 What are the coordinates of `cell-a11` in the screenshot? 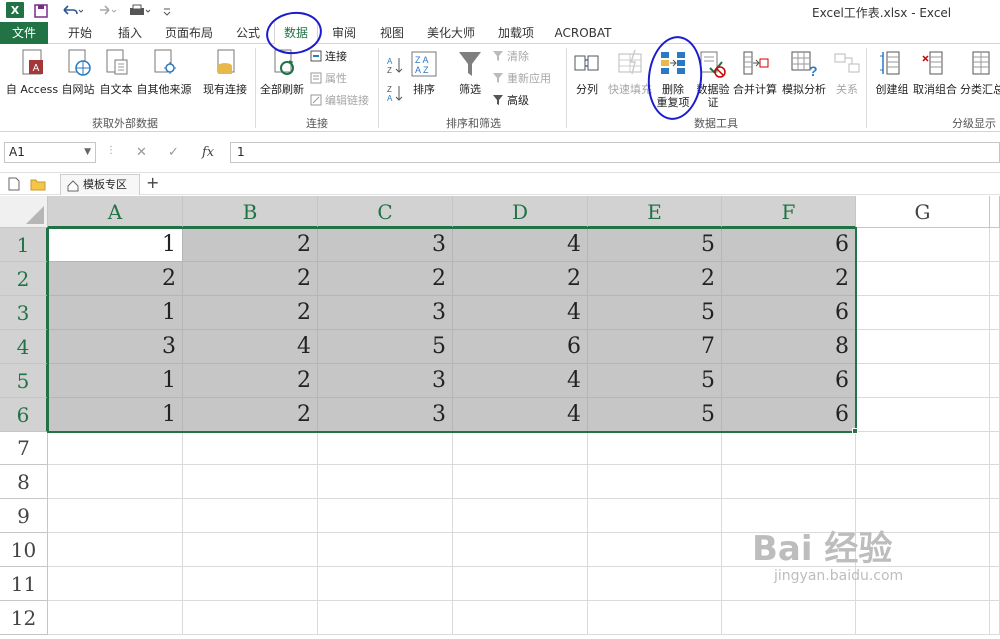 It's located at (115, 584).